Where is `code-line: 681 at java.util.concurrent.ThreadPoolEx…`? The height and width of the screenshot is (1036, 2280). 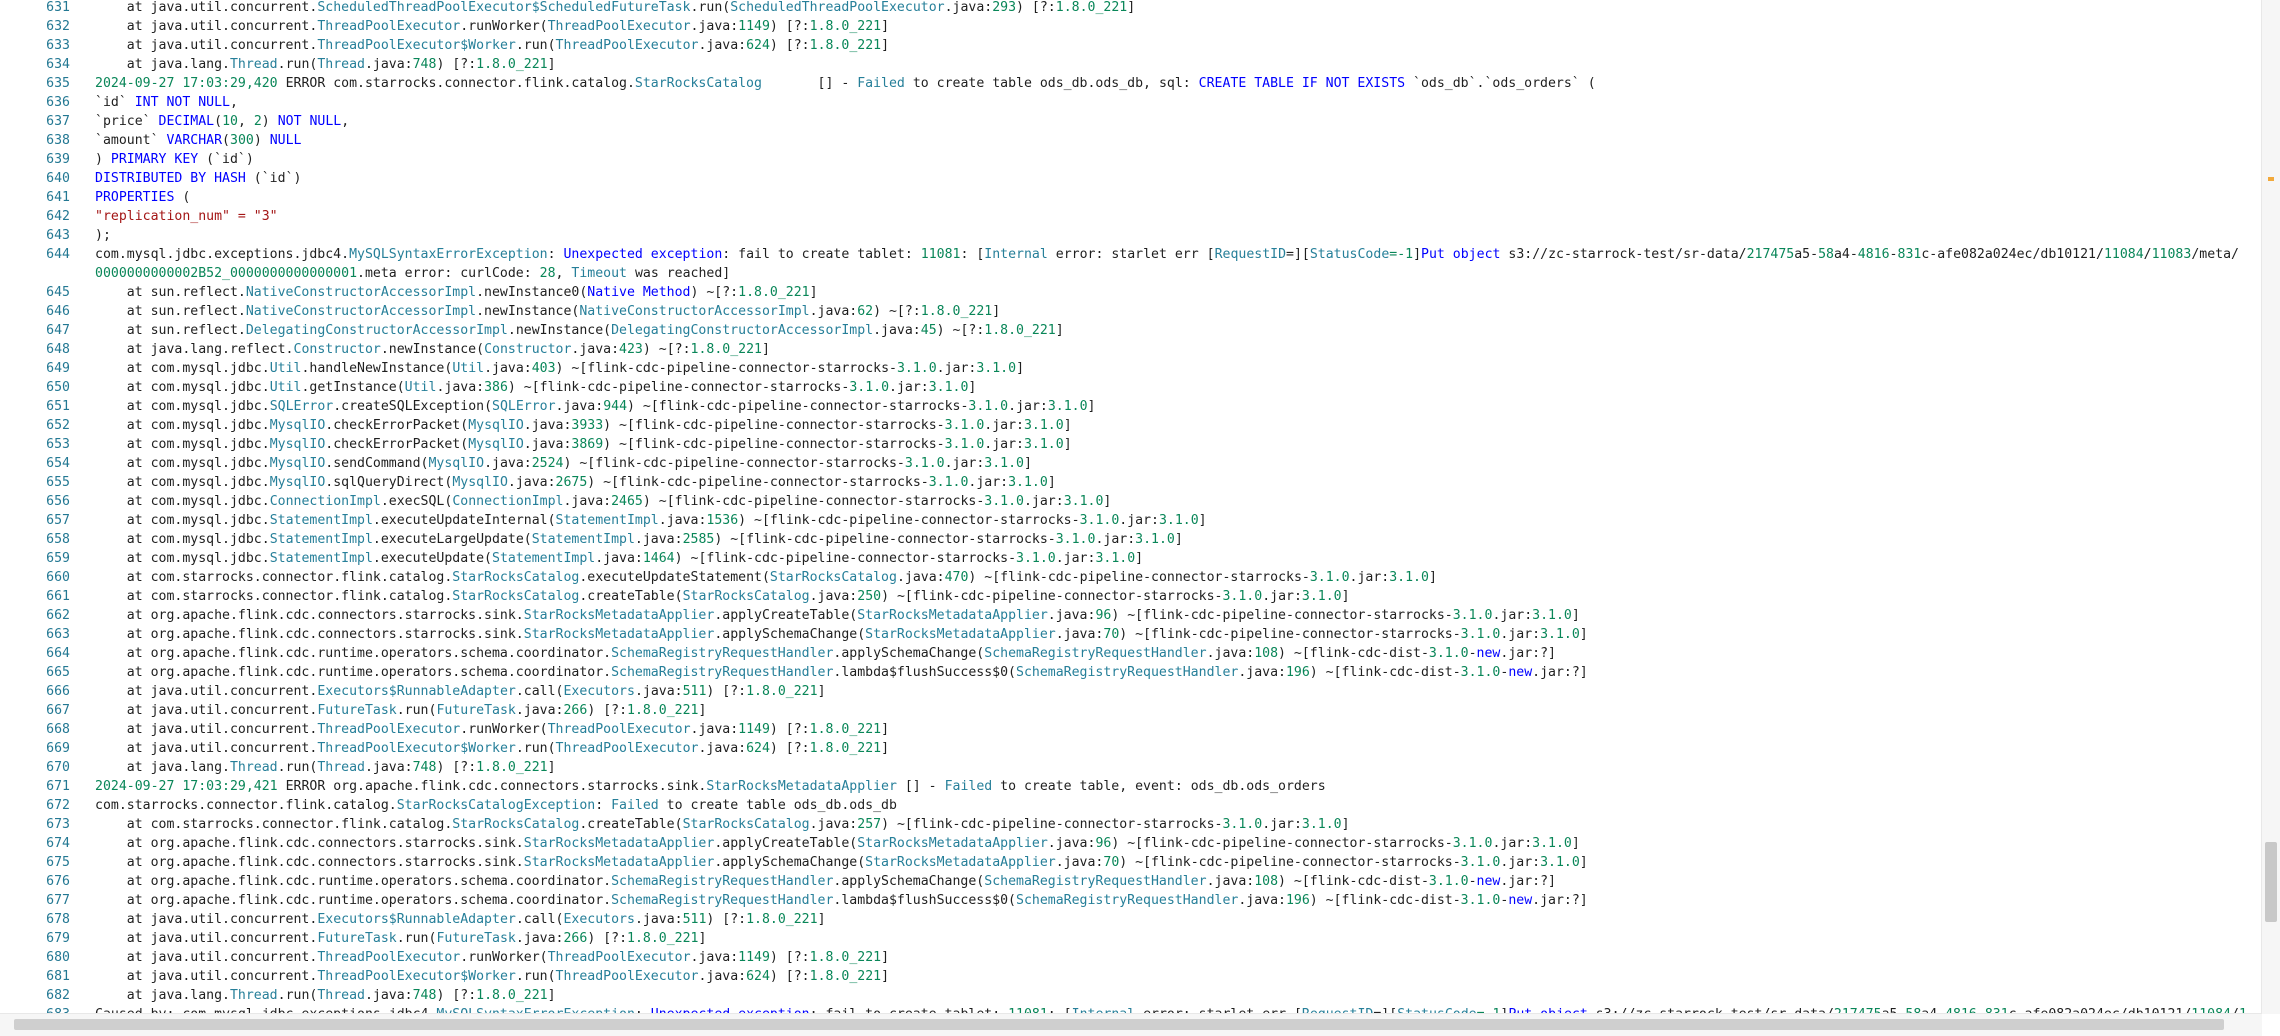
code-line: 681 at java.util.concurrent.ThreadPoolEx… is located at coordinates (1131, 976).